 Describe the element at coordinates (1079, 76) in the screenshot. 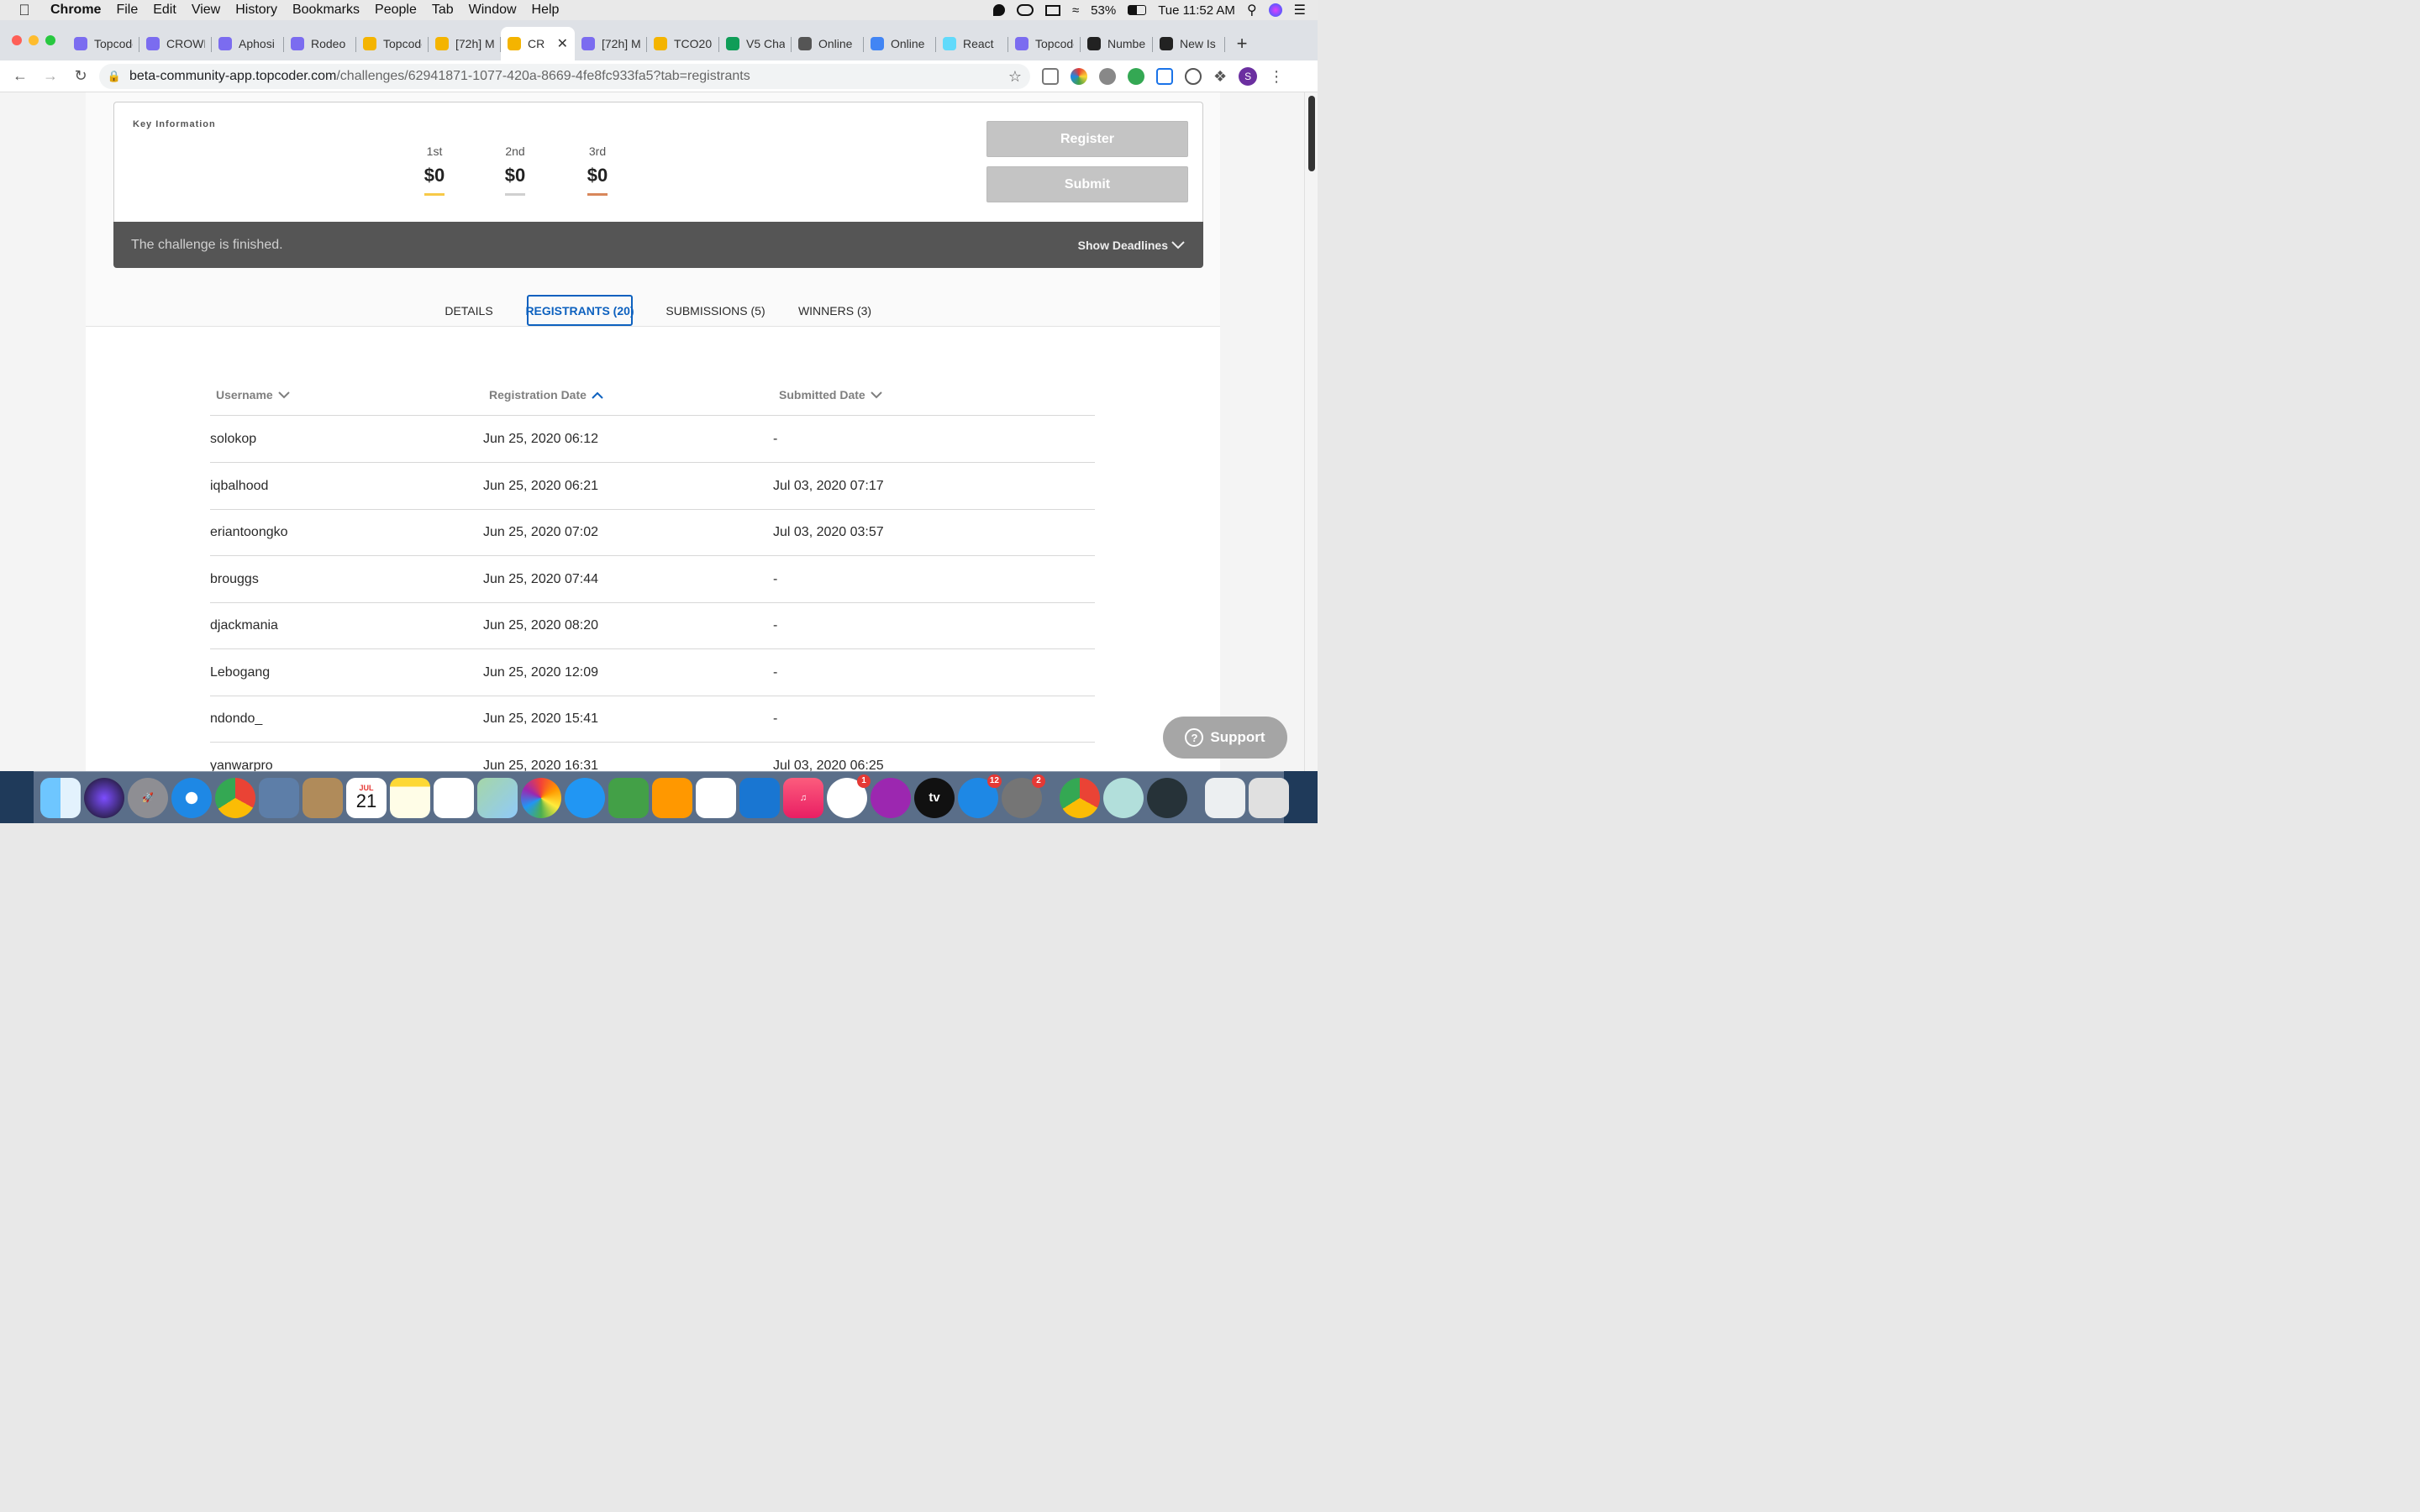

I see `extension-colorpicker-icon` at that location.